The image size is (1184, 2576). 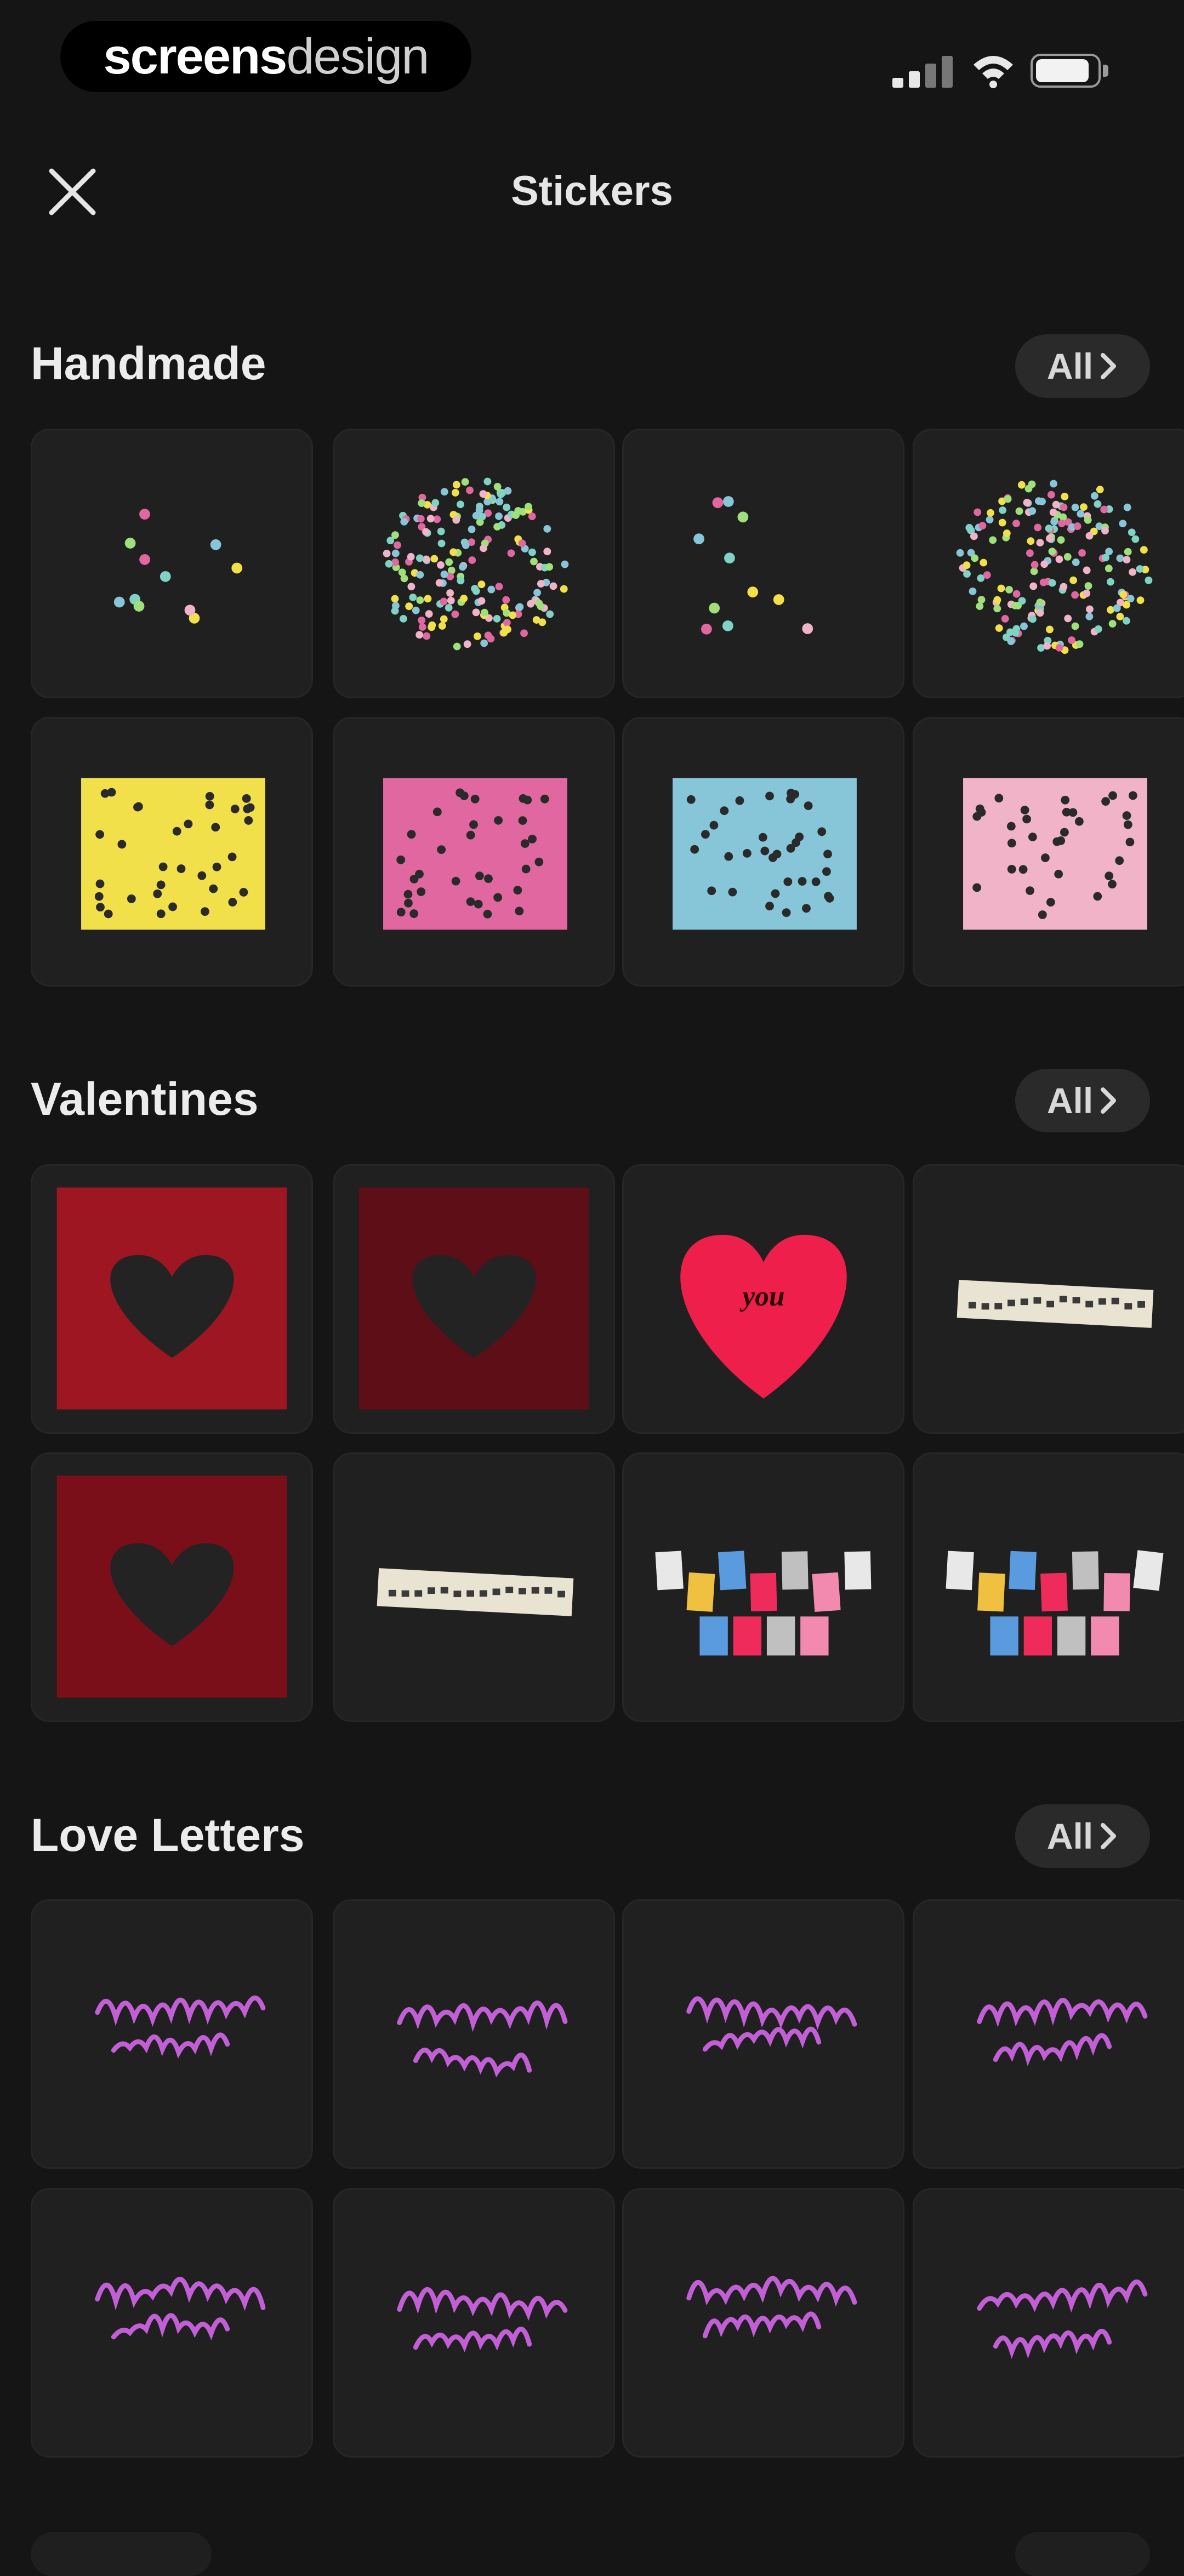 I want to click on status-bar: screens design, so click(x=592, y=60).